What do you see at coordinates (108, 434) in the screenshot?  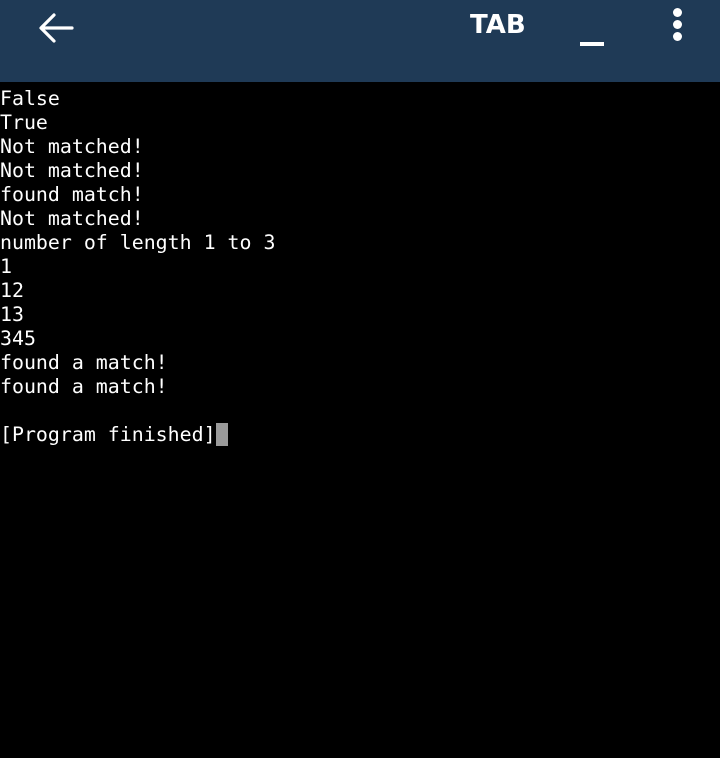 I see `terminal-line-text: [Program finished]` at bounding box center [108, 434].